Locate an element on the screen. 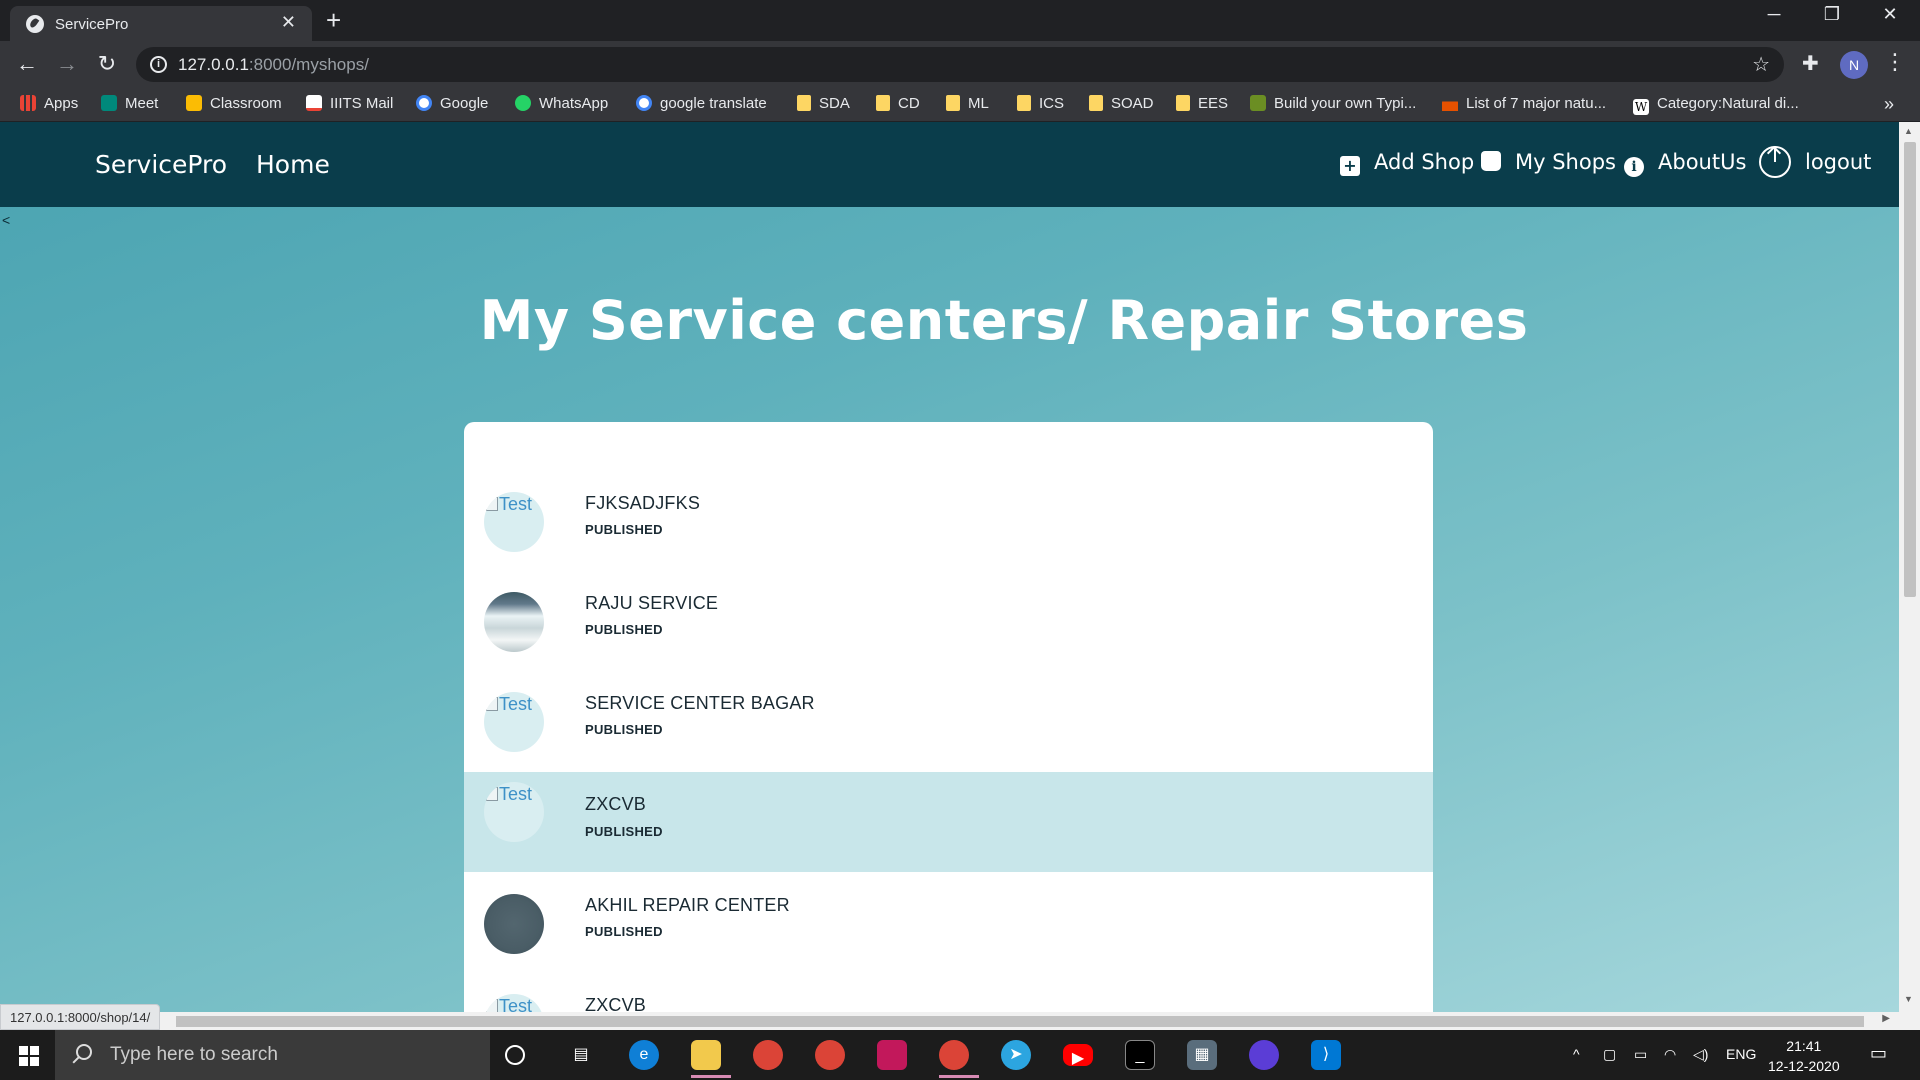 The image size is (1920, 1080). tray-device-icon: ▢ is located at coordinates (1609, 1054).